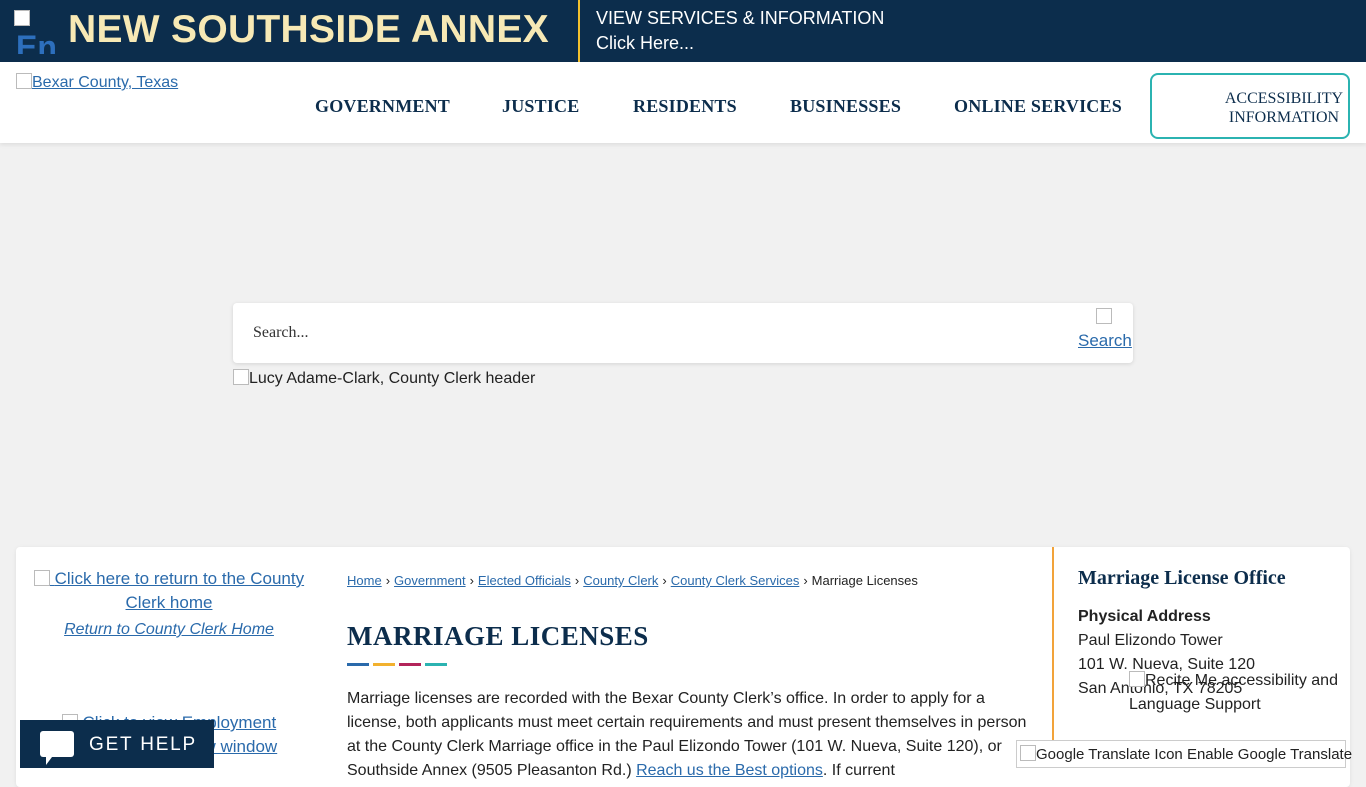 The height and width of the screenshot is (787, 1366). I want to click on chat-bubble-icon, so click(57, 748).